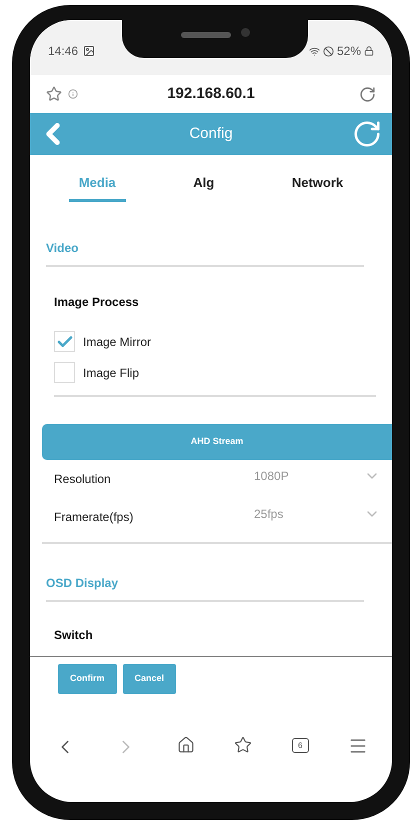 The width and height of the screenshot is (418, 825). What do you see at coordinates (89, 51) in the screenshot?
I see `gallery-icon` at bounding box center [89, 51].